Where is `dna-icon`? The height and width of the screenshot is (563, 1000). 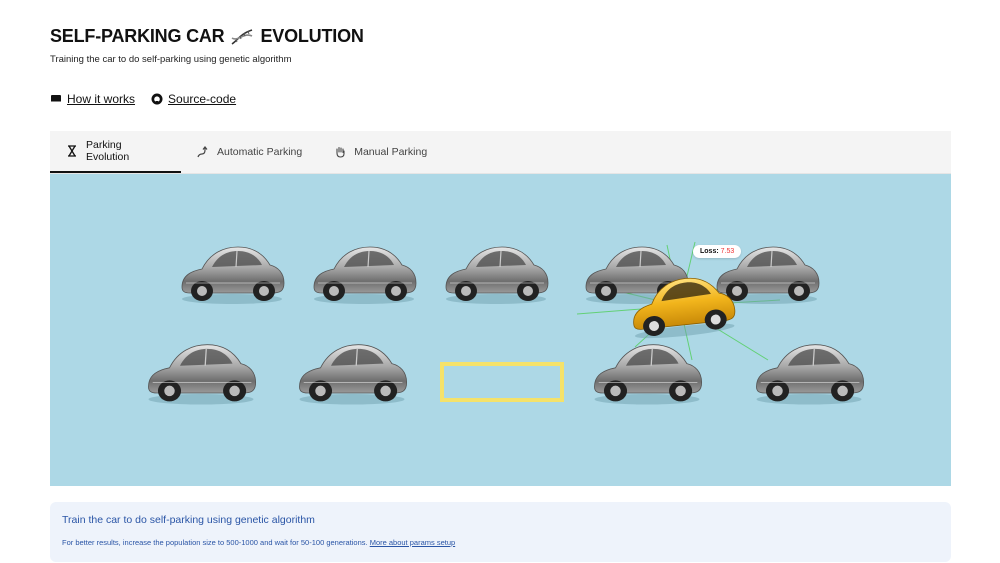
dna-icon is located at coordinates (242, 37).